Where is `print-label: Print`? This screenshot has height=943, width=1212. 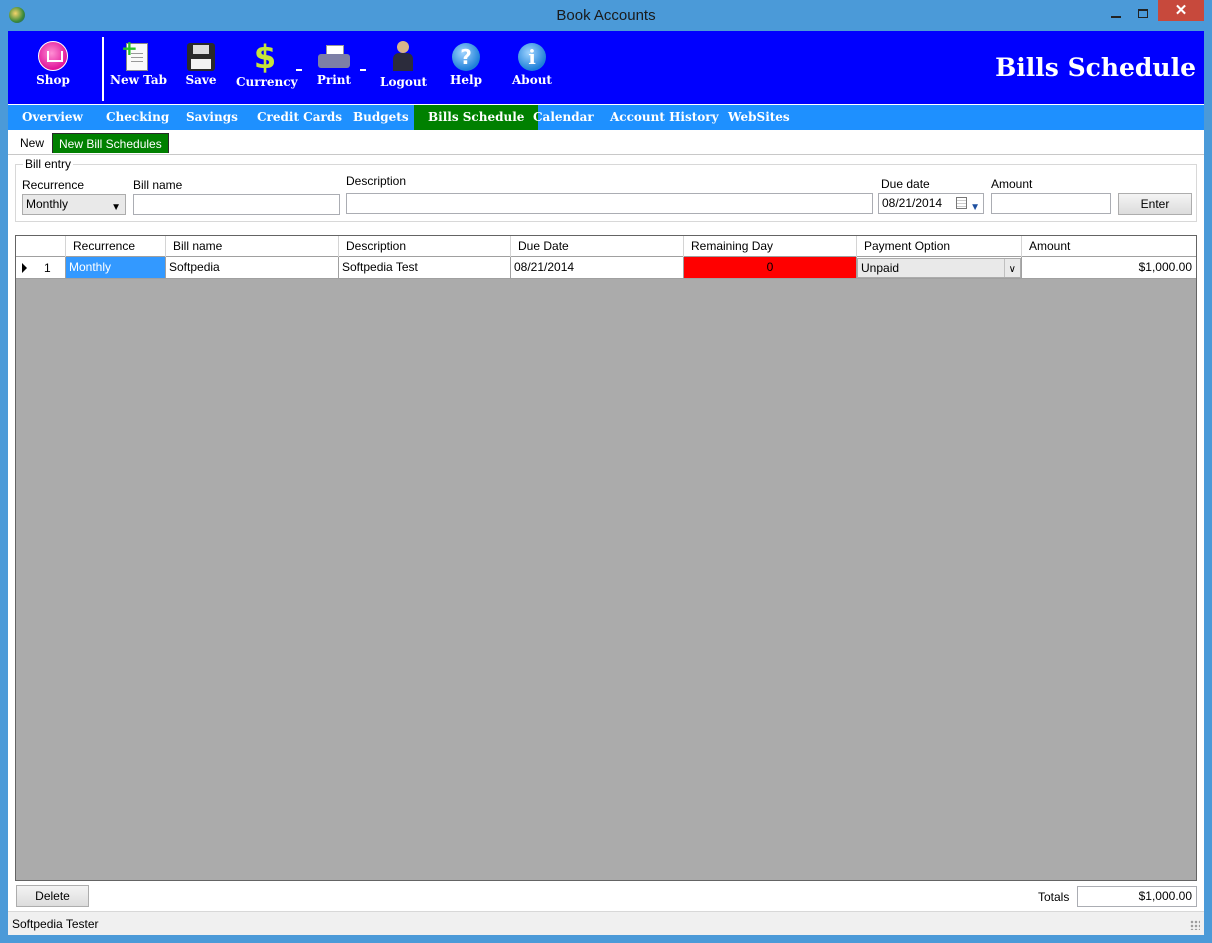
print-label: Print is located at coordinates (334, 80).